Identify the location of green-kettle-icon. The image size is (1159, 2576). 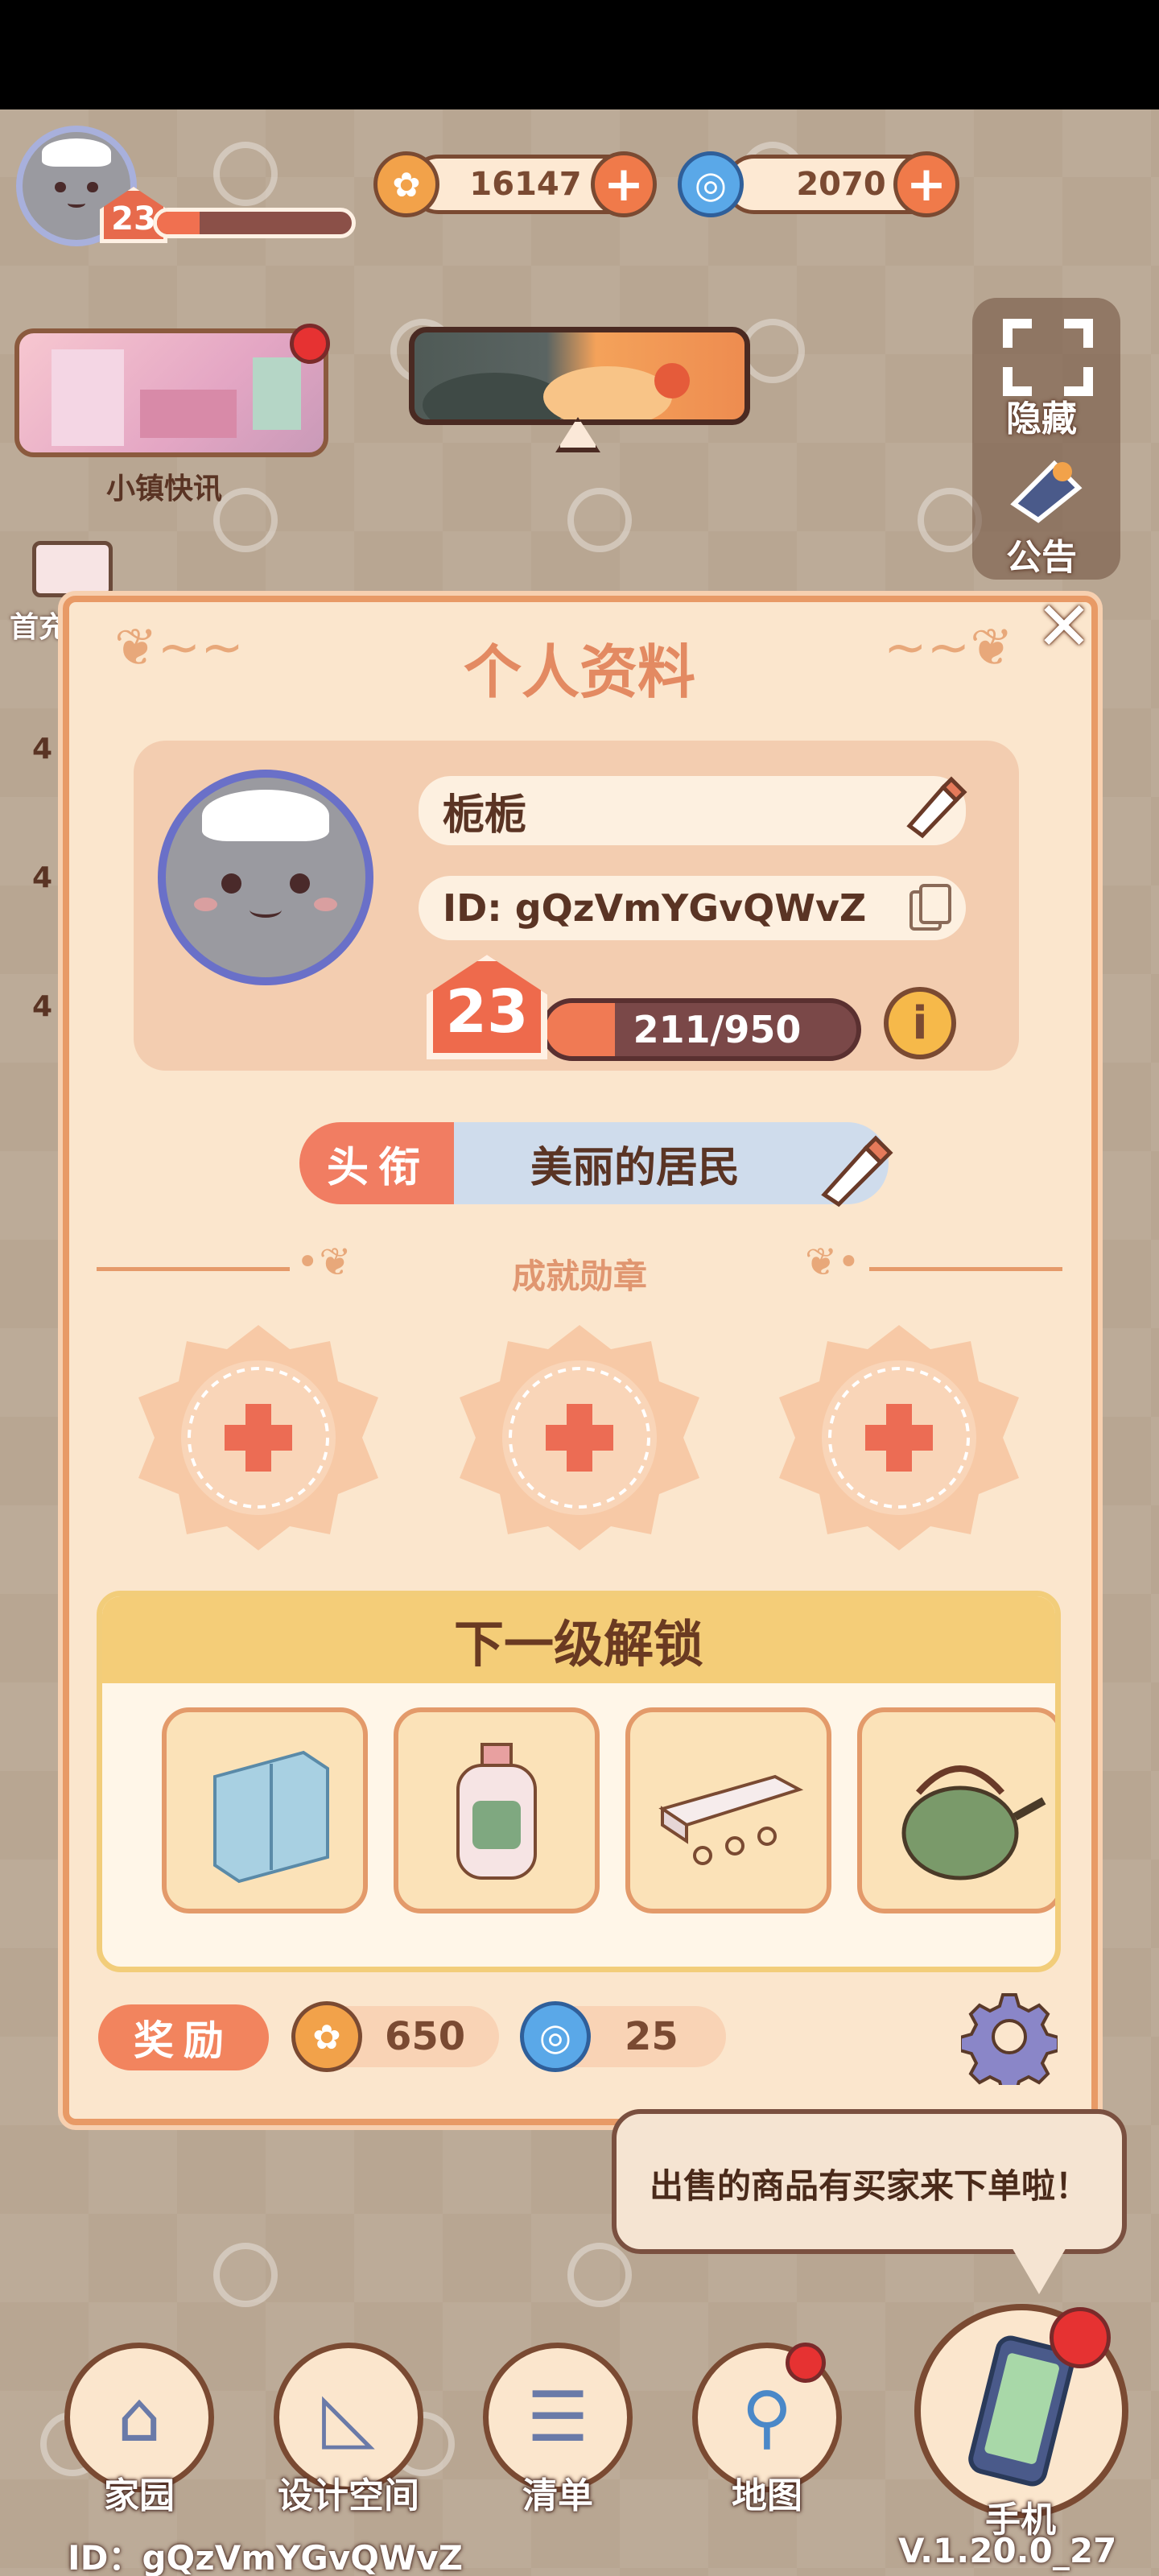
(973, 1822).